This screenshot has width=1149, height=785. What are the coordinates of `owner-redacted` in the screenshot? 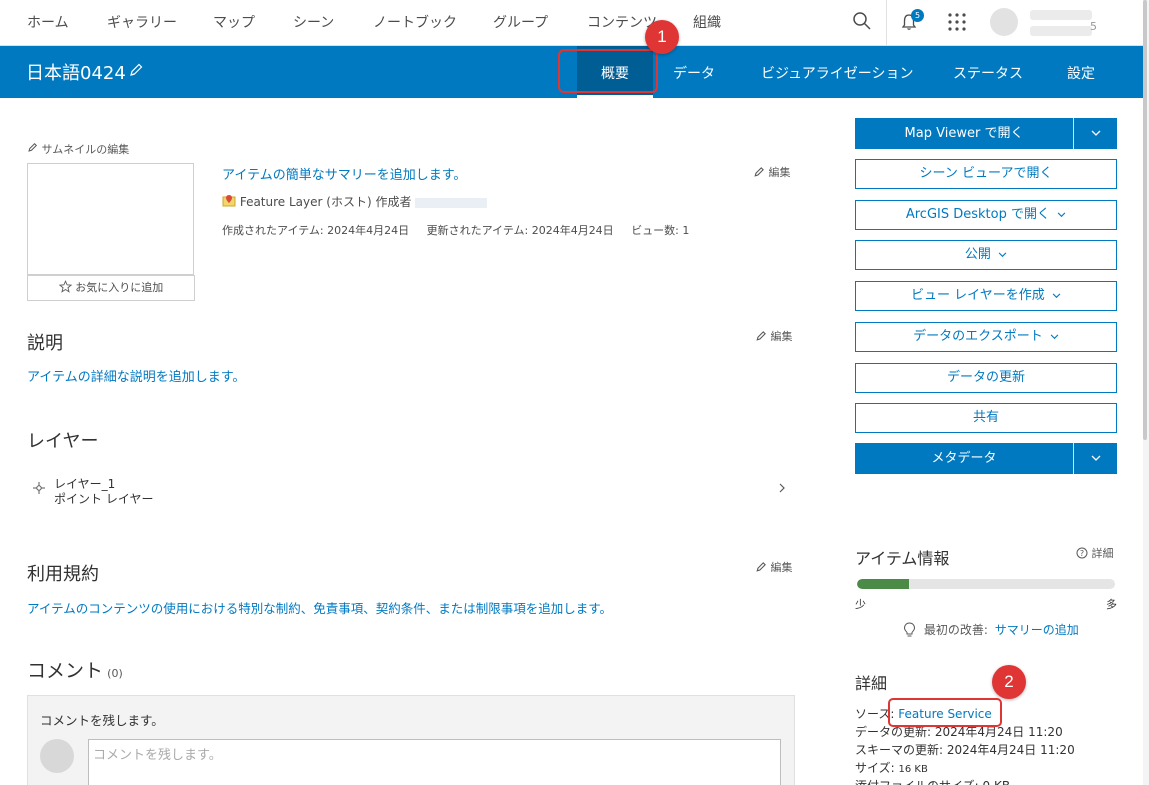 It's located at (451, 202).